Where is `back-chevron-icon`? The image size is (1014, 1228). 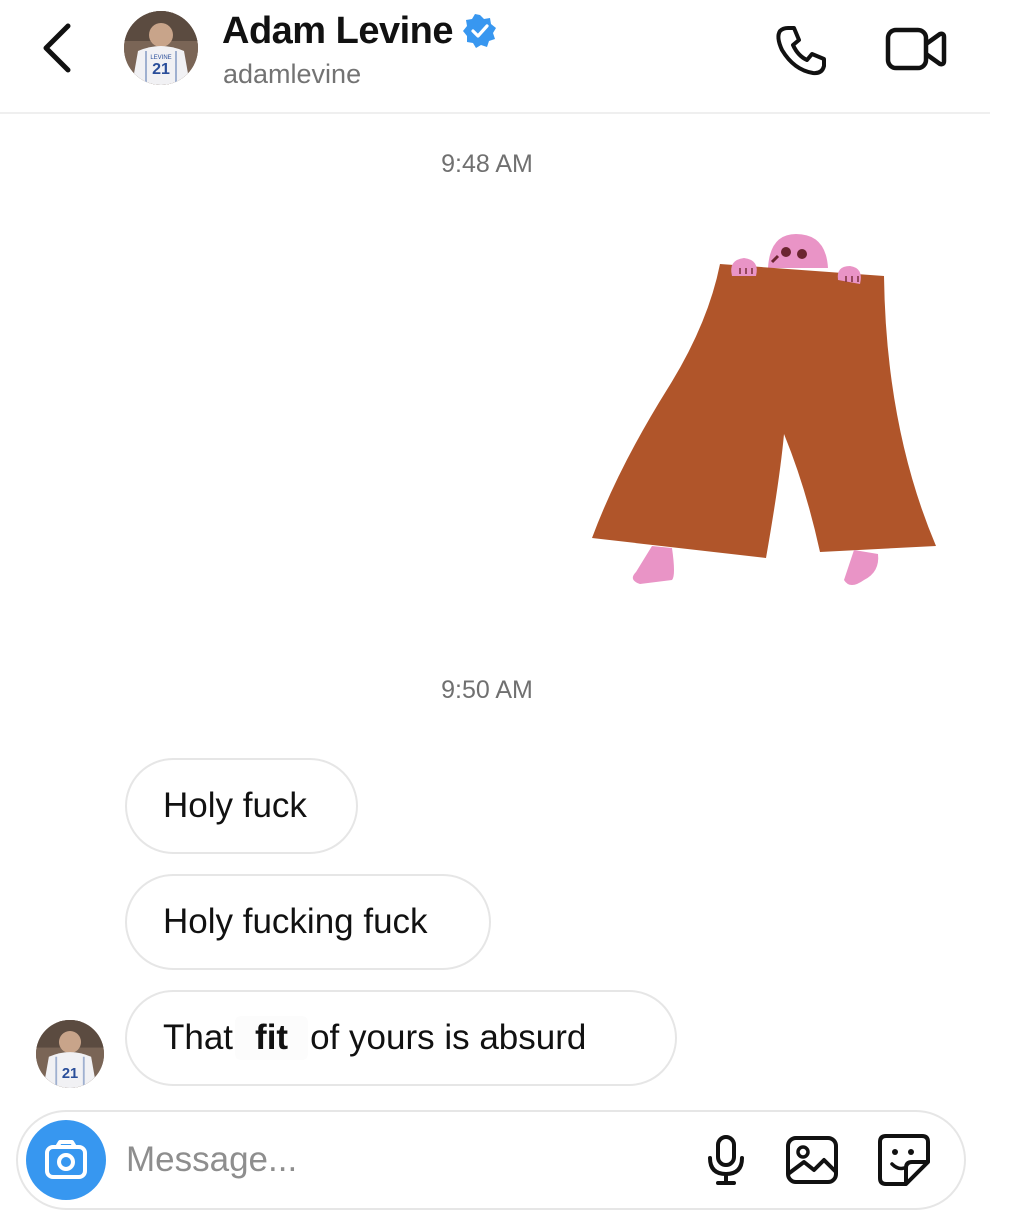
back-chevron-icon is located at coordinates (57, 48).